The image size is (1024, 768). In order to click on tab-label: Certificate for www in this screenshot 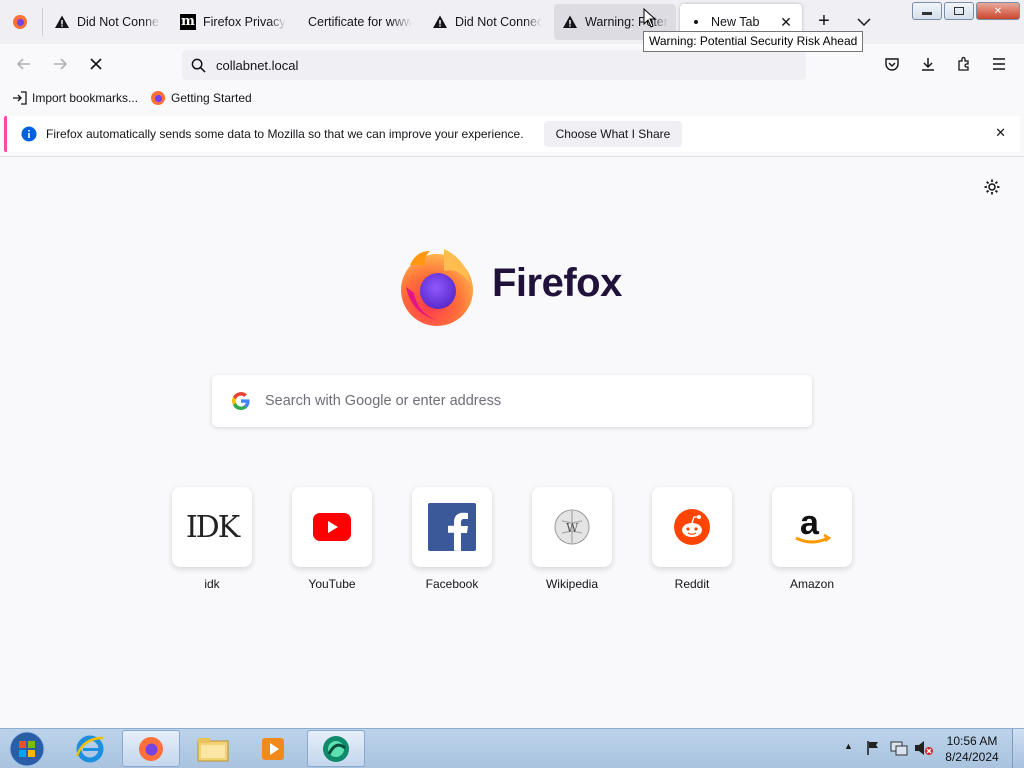, I will do `click(360, 22)`.